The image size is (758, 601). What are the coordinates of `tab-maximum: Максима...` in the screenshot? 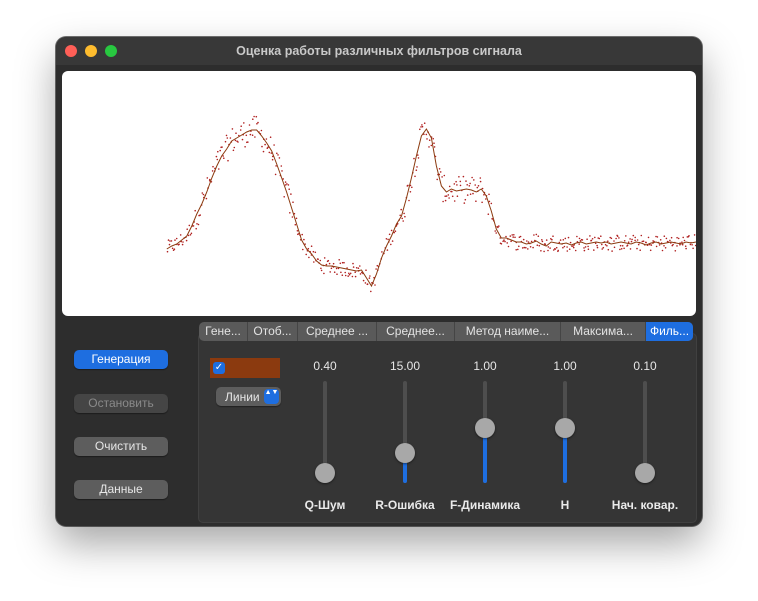 It's located at (603, 331).